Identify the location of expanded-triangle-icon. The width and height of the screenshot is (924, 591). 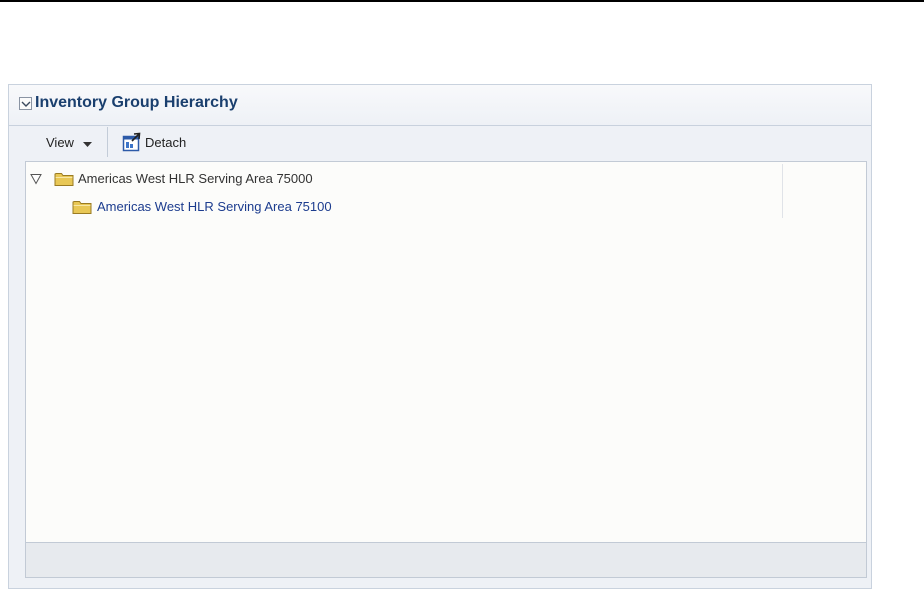
(36, 179).